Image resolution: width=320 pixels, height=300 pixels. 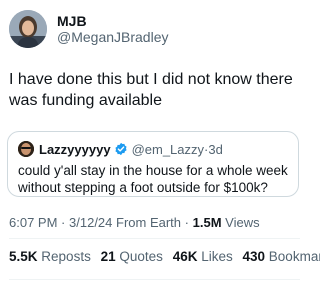 I want to click on quoted-tweet-header: Lazzyyyyyy @em_Lazzy · 3d, so click(x=120, y=149).